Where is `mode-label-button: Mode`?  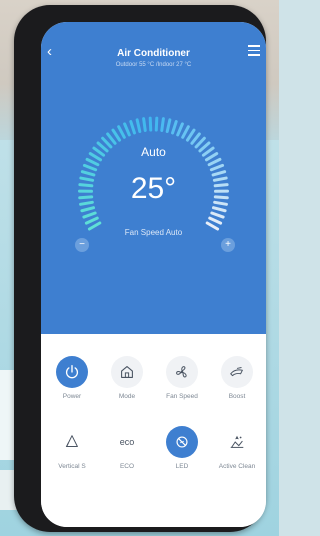 mode-label-button: Mode is located at coordinates (127, 396).